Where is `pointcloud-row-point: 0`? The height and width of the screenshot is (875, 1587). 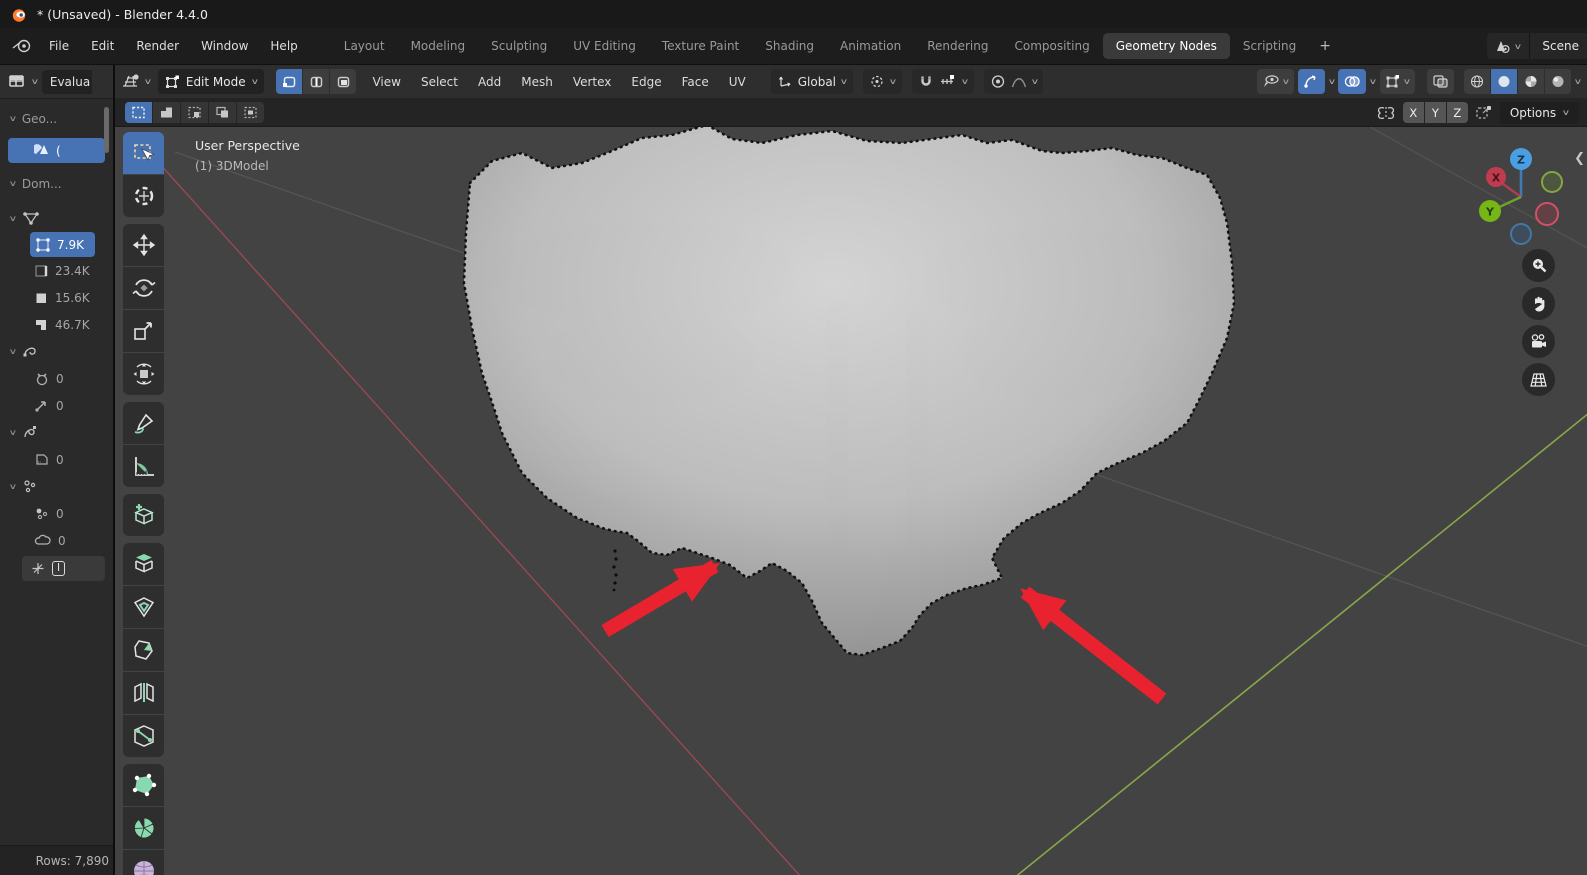
pointcloud-row-point: 0 is located at coordinates (56, 513).